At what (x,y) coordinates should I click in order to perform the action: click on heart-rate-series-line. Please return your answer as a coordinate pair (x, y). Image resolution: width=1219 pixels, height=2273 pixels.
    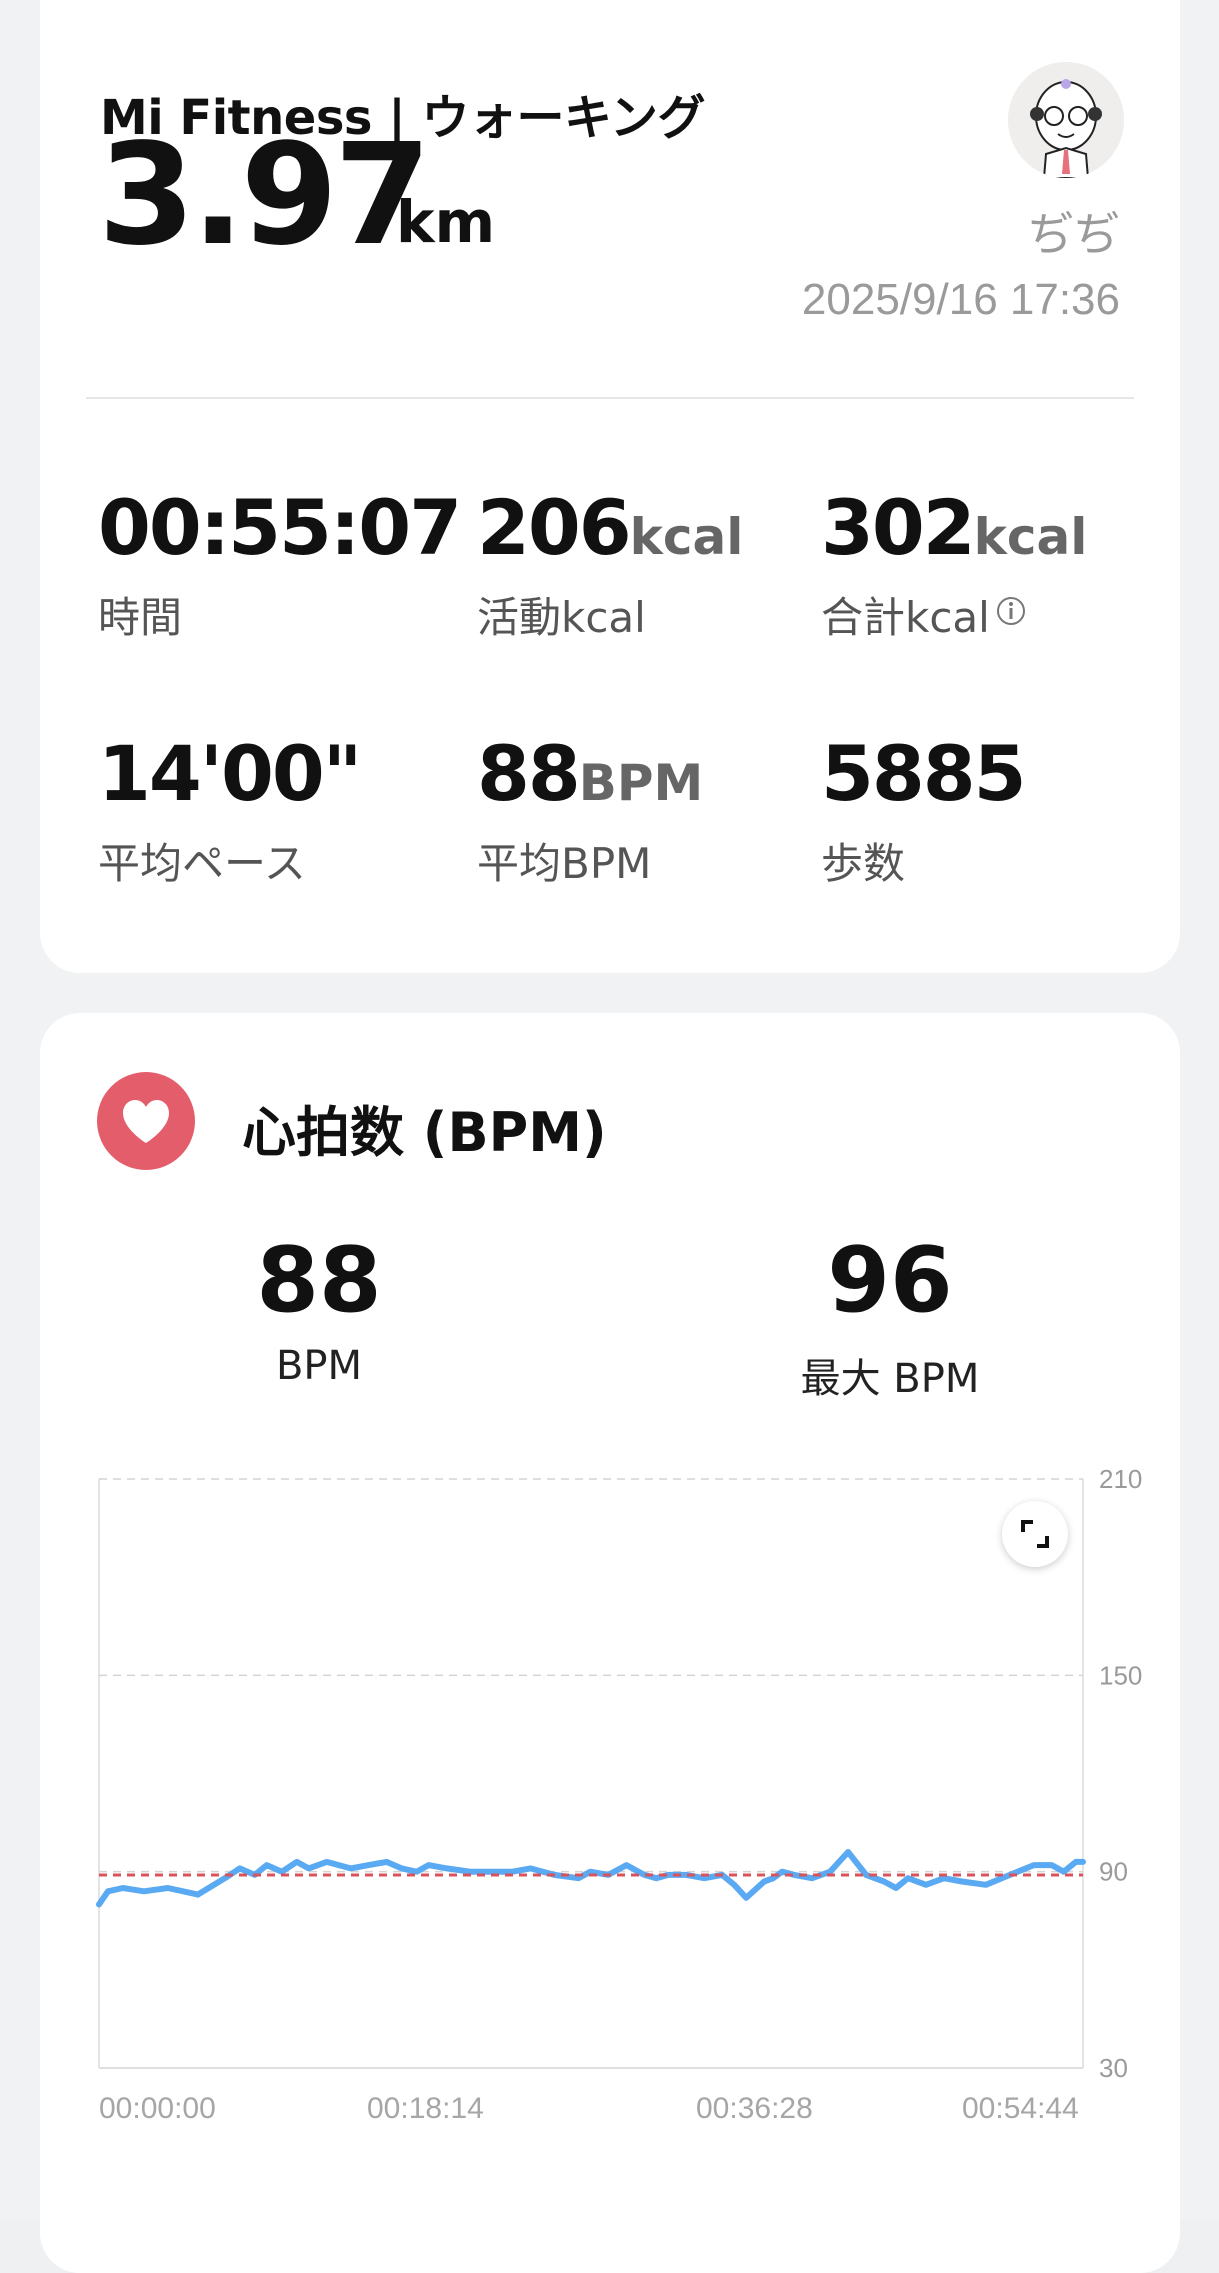
    Looking at the image, I should click on (591, 1878).